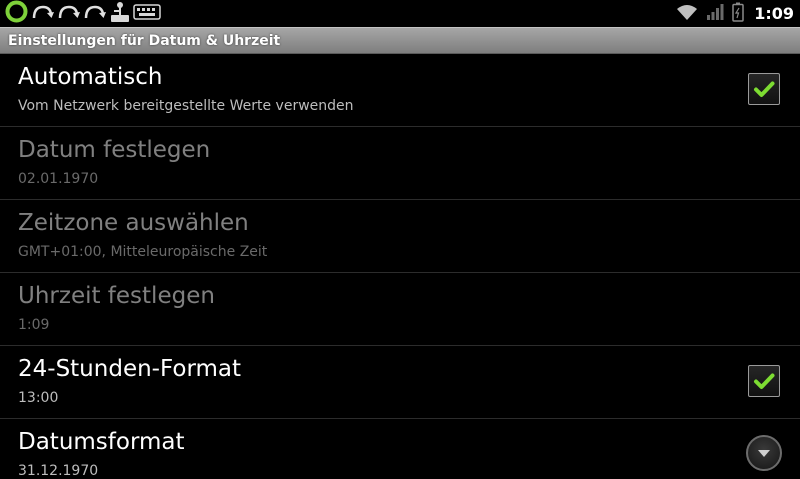 The height and width of the screenshot is (479, 800). I want to click on automatic-checkbox, so click(764, 89).